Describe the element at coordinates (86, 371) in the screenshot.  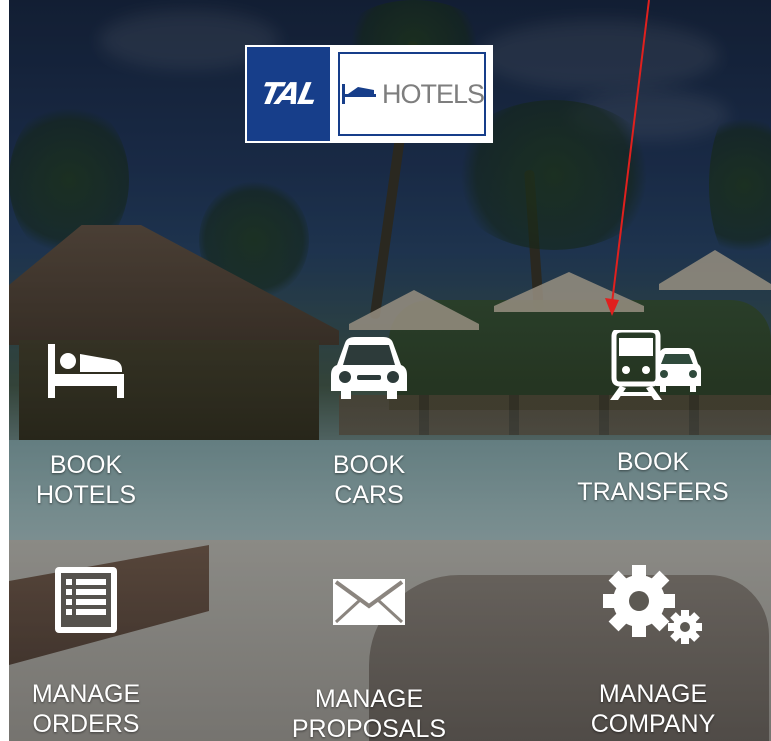
I see `bed-icon` at that location.